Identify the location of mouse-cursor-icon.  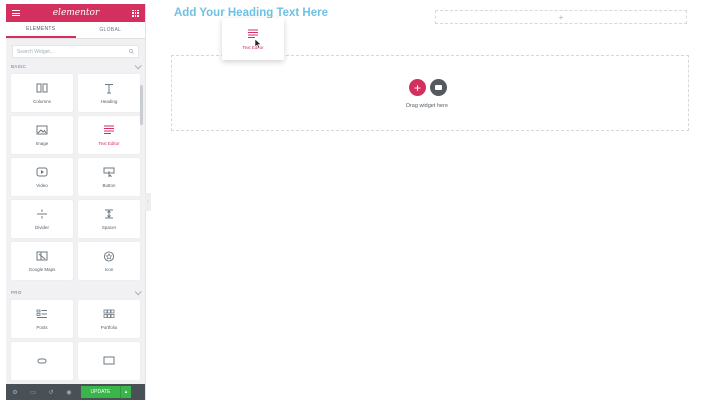
(258, 43).